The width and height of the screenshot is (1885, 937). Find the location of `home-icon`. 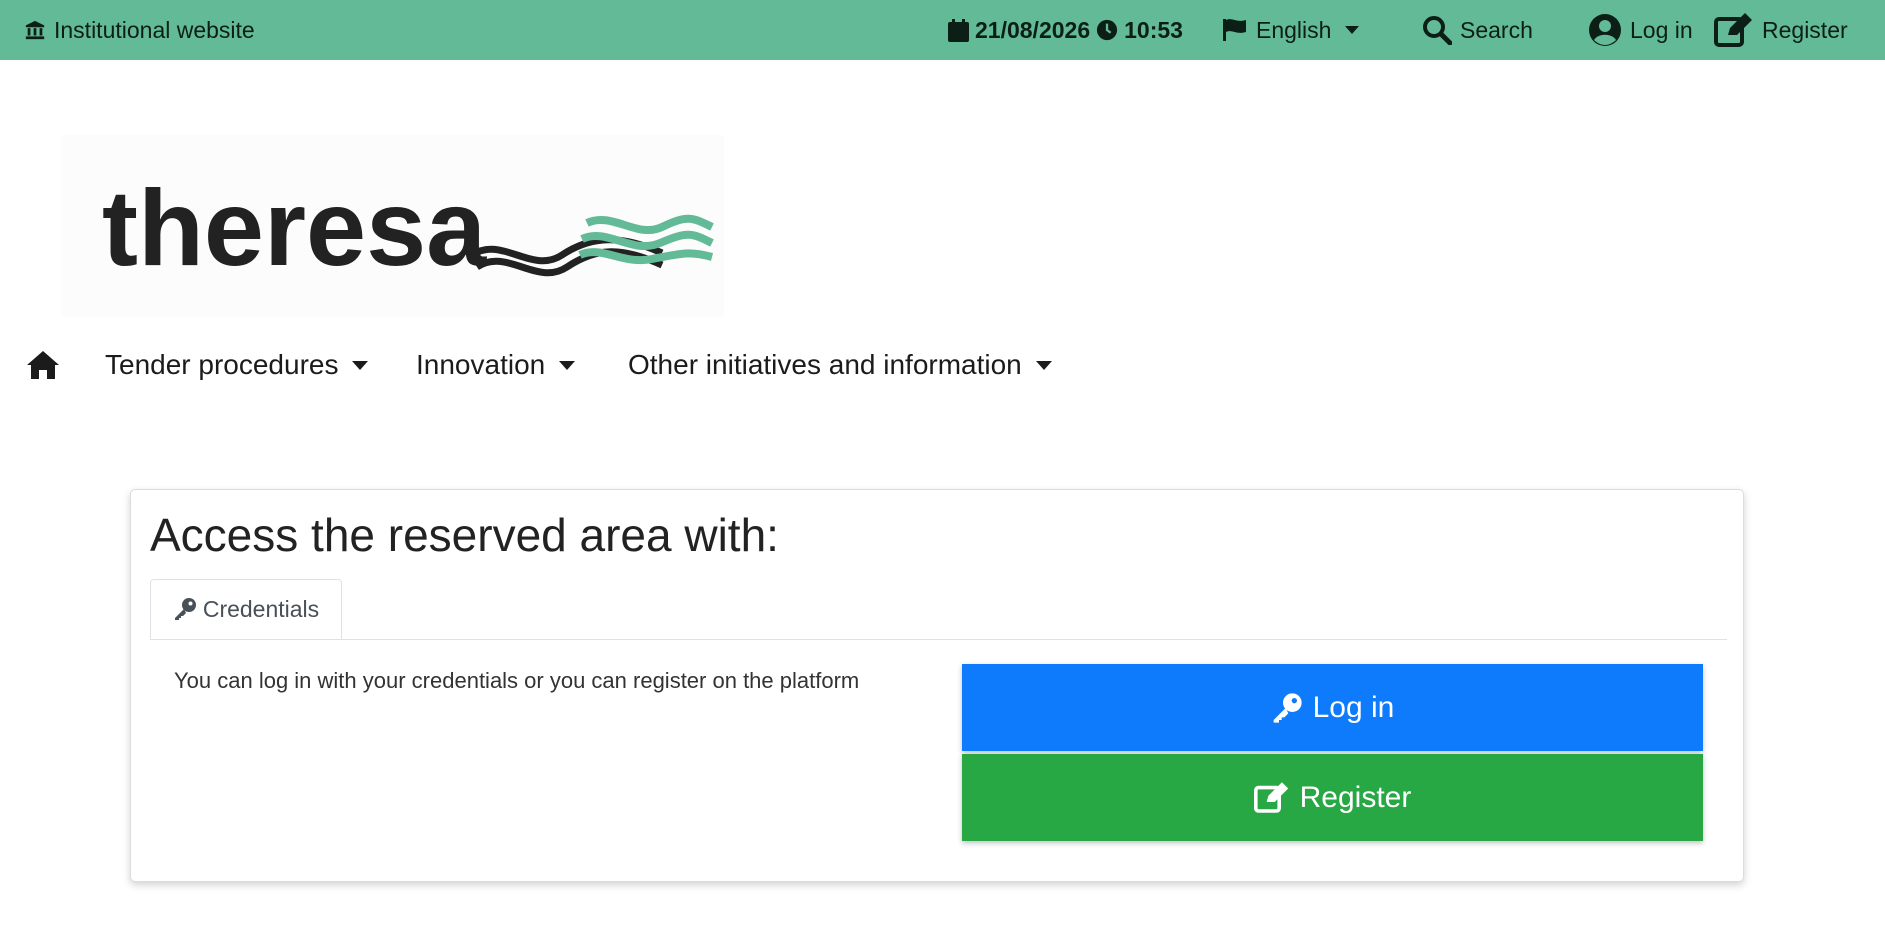

home-icon is located at coordinates (43, 365).